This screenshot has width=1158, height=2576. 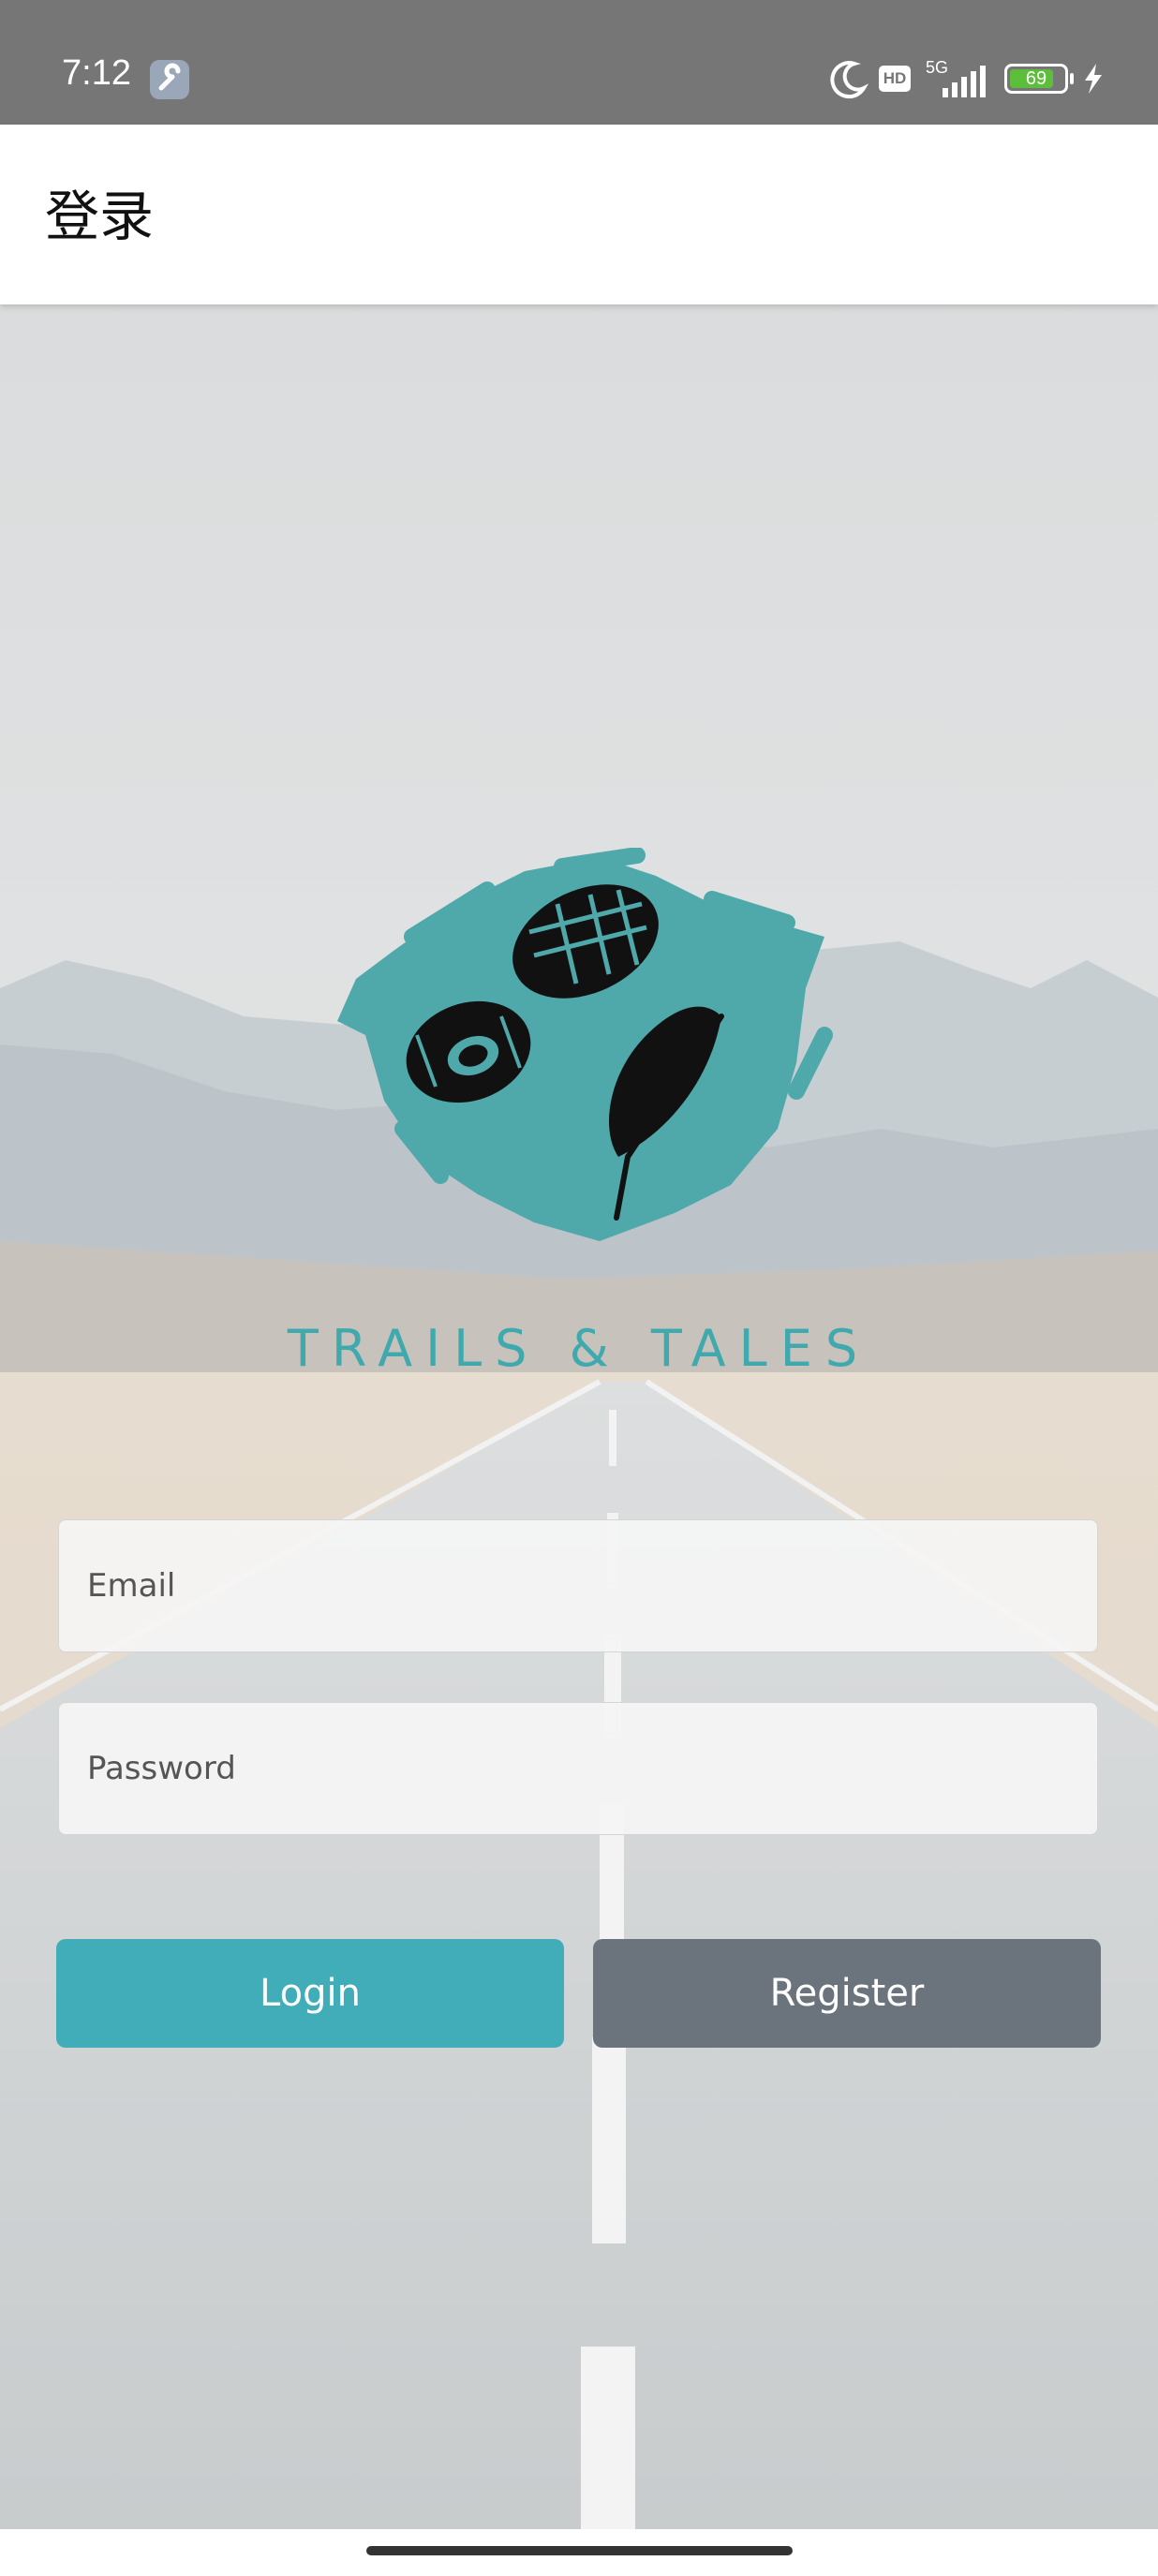 I want to click on charging-icon, so click(x=1094, y=79).